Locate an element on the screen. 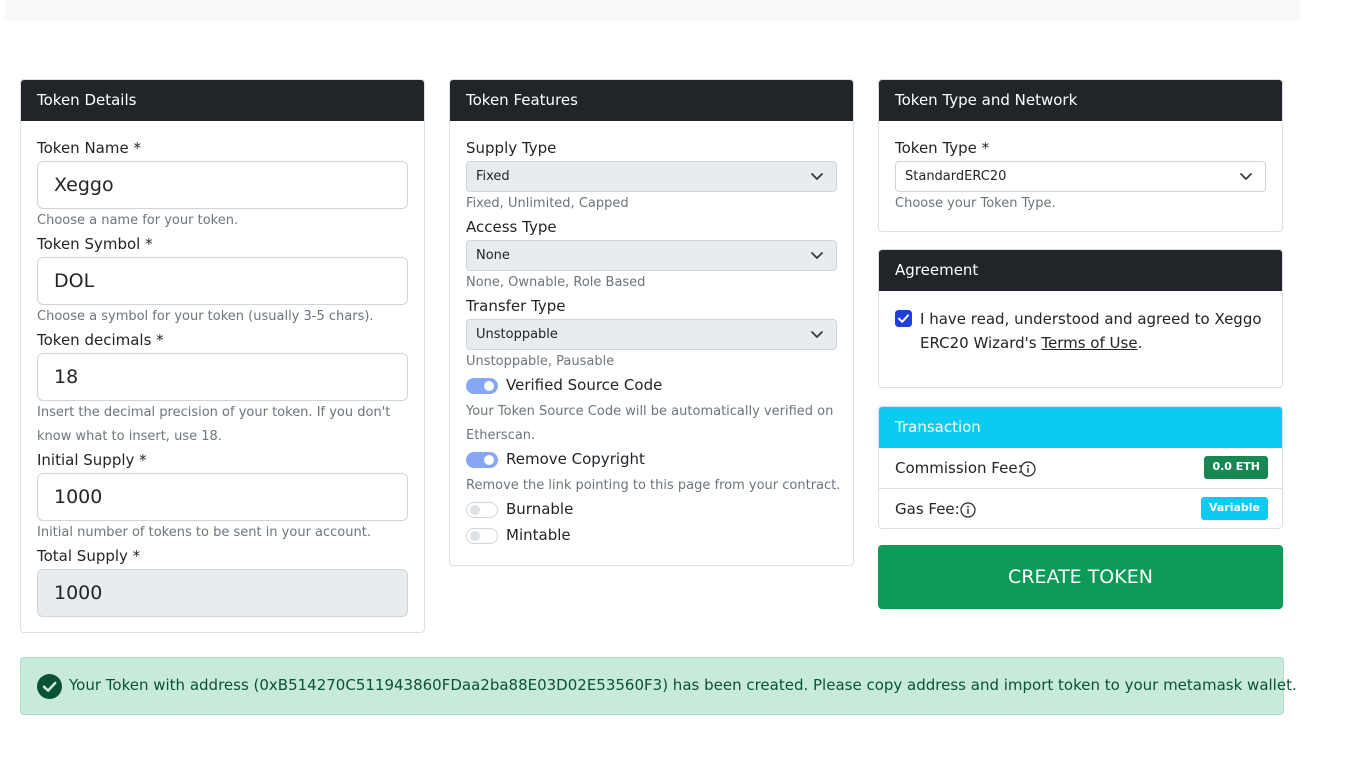  agreement-text-end: . is located at coordinates (1140, 343).